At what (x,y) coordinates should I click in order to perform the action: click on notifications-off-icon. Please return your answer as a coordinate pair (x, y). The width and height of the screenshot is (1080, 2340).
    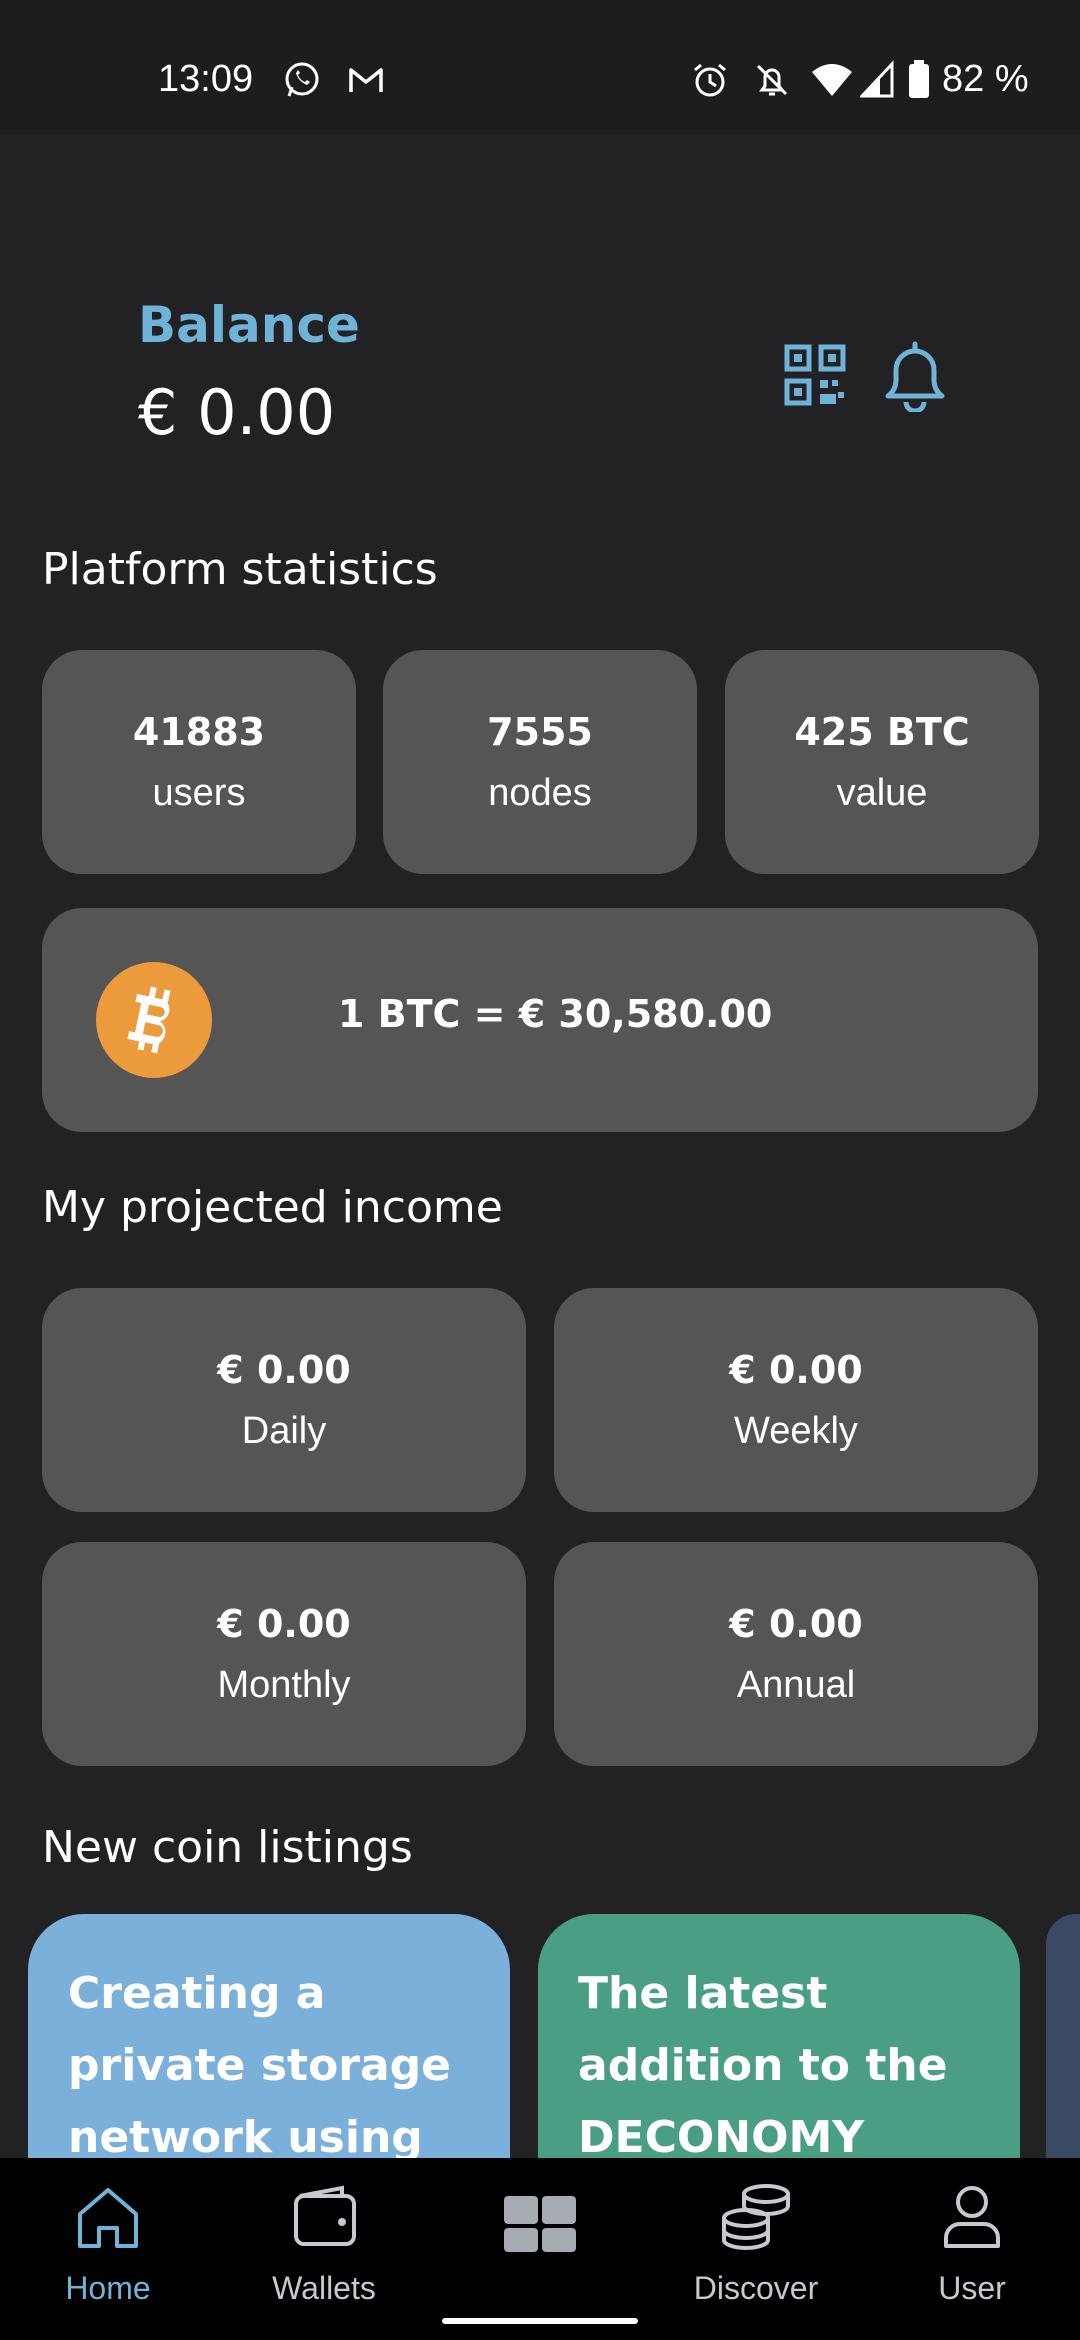
    Looking at the image, I should click on (772, 80).